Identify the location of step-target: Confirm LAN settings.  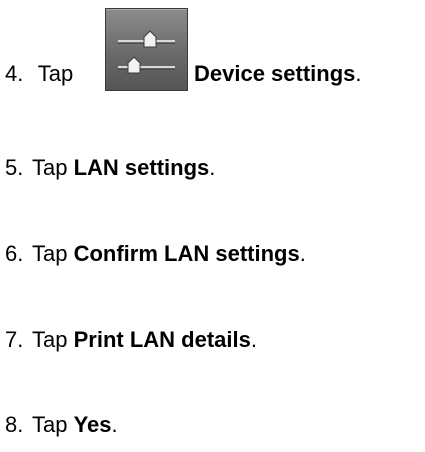
(186, 253).